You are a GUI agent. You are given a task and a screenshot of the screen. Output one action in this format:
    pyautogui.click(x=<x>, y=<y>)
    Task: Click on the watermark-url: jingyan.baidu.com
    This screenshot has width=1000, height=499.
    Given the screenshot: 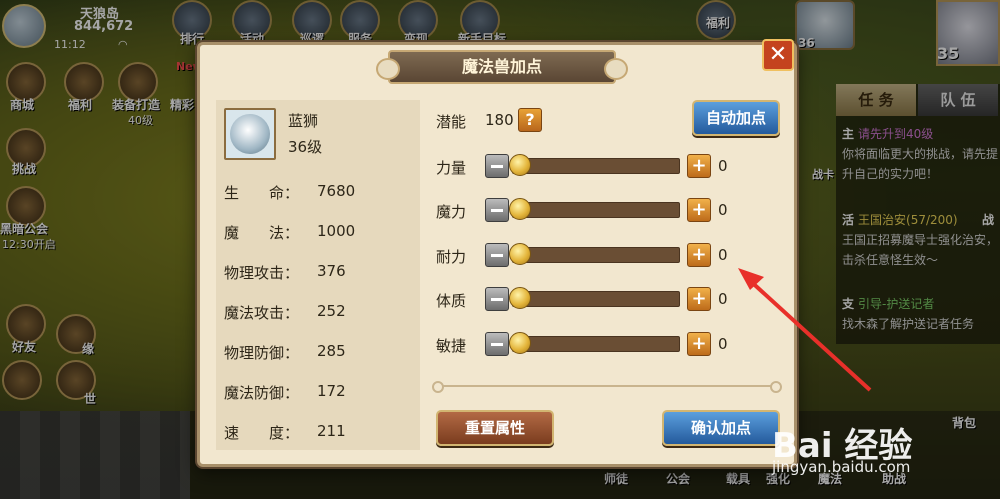 What is the action you would take?
    pyautogui.click(x=841, y=467)
    